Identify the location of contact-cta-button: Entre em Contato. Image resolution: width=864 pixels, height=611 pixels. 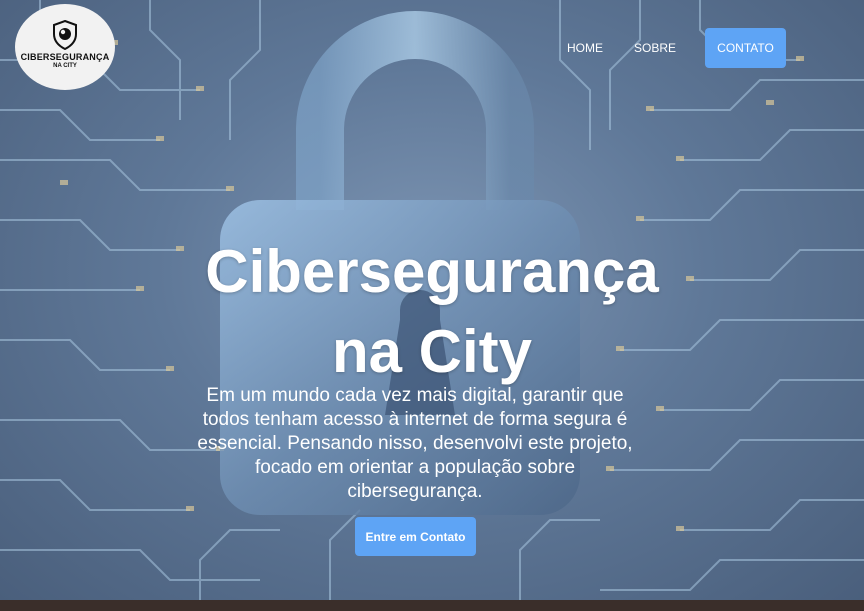
(415, 536).